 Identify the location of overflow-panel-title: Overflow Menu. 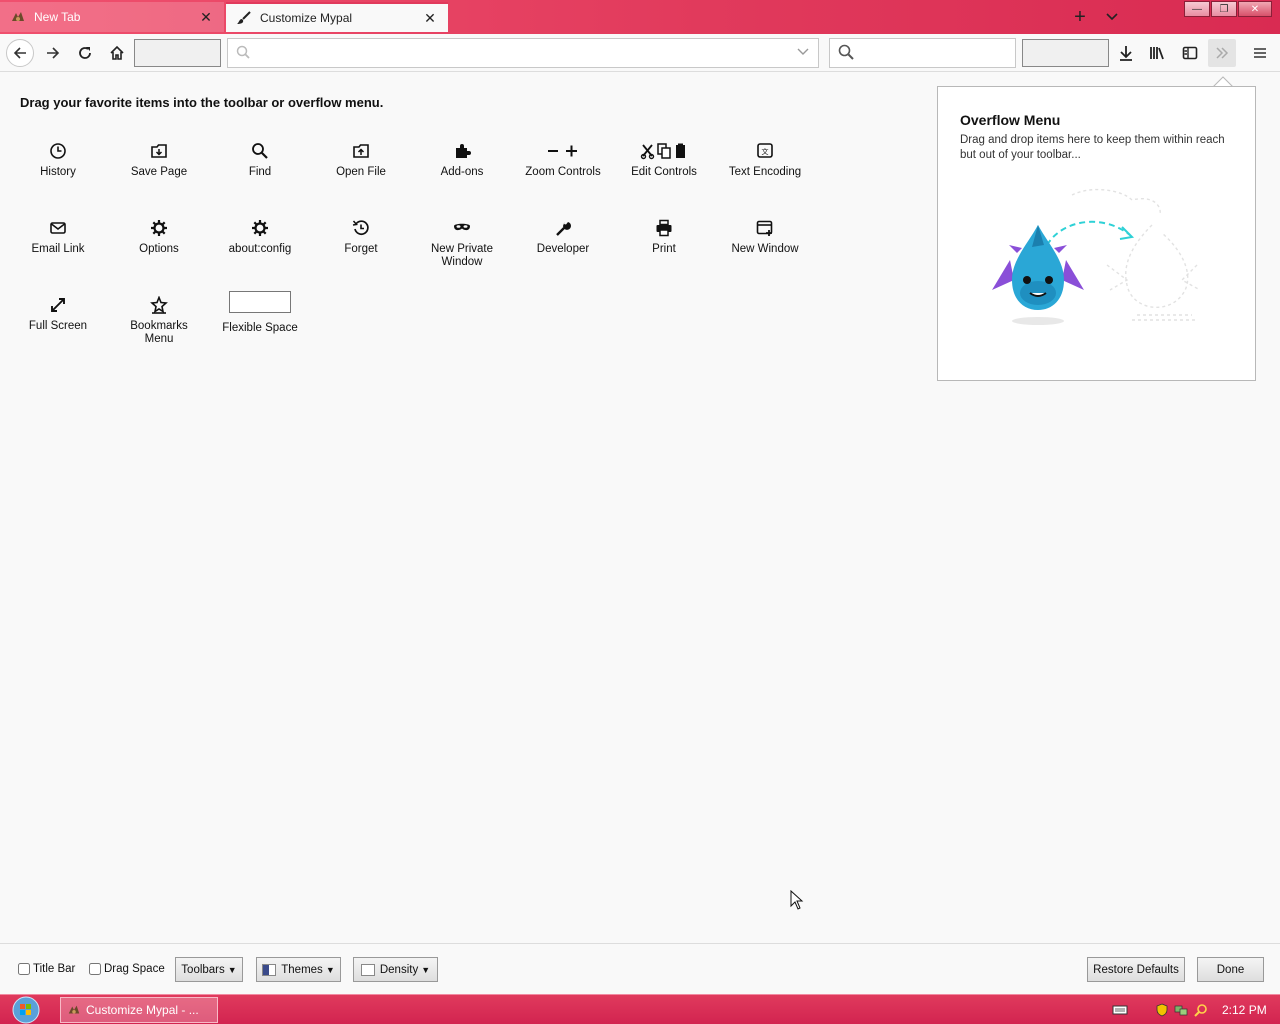
(1010, 120).